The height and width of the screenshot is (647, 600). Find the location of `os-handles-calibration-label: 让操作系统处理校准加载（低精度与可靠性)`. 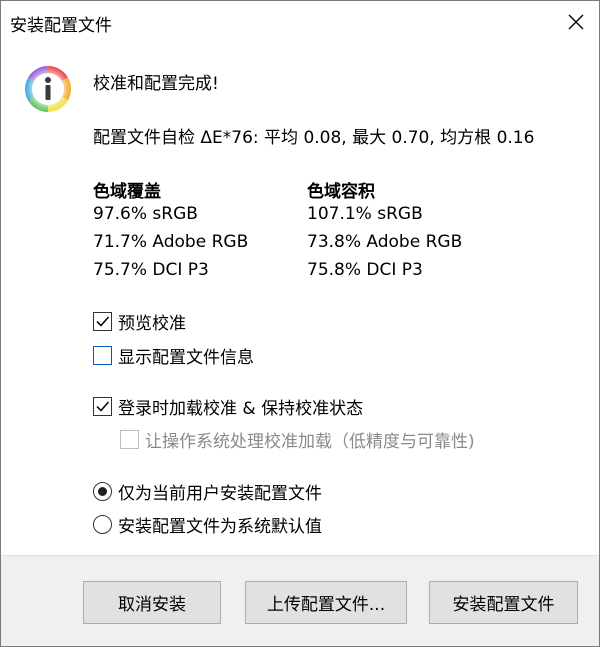

os-handles-calibration-label: 让操作系统处理校准加载（低精度与可靠性) is located at coordinates (310, 441).